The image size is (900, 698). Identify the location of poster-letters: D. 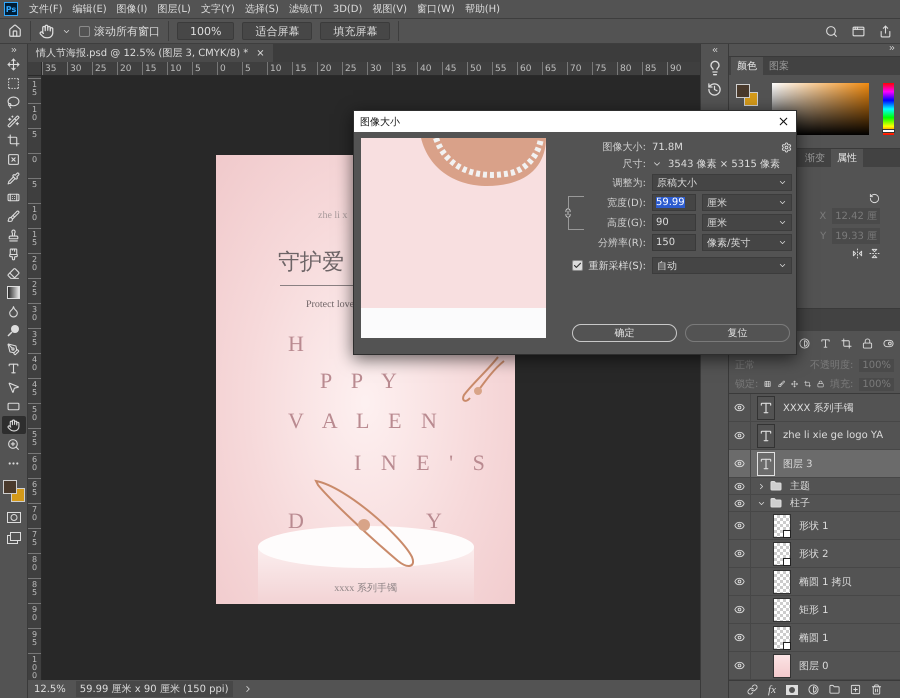
(299, 521).